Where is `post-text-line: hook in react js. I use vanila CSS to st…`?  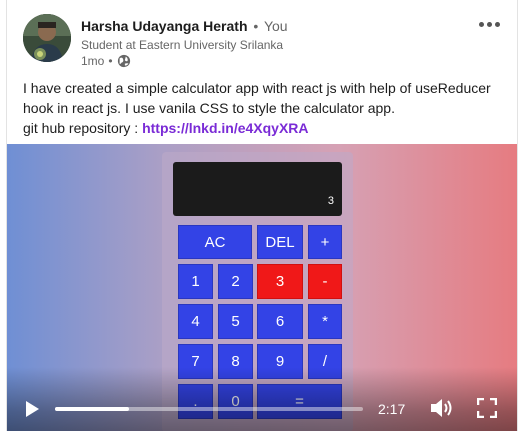
post-text-line: hook in react js. I use vanila CSS to st… is located at coordinates (209, 108).